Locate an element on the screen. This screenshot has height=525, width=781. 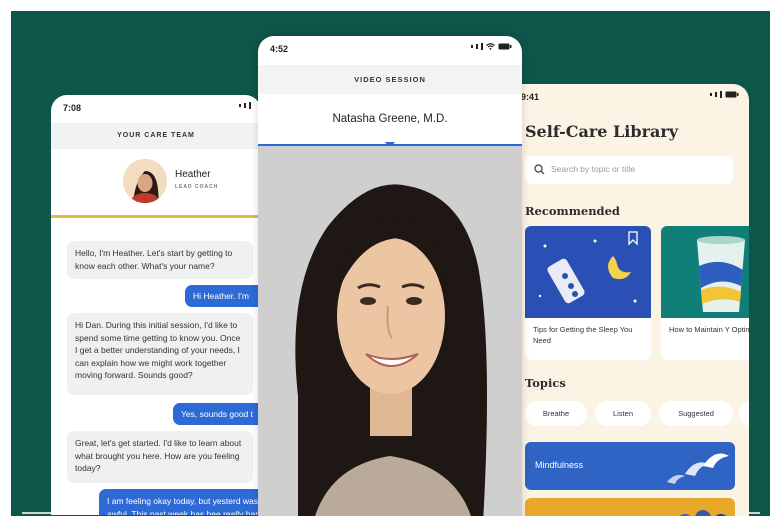
birds-illustration is located at coordinates (698, 468).